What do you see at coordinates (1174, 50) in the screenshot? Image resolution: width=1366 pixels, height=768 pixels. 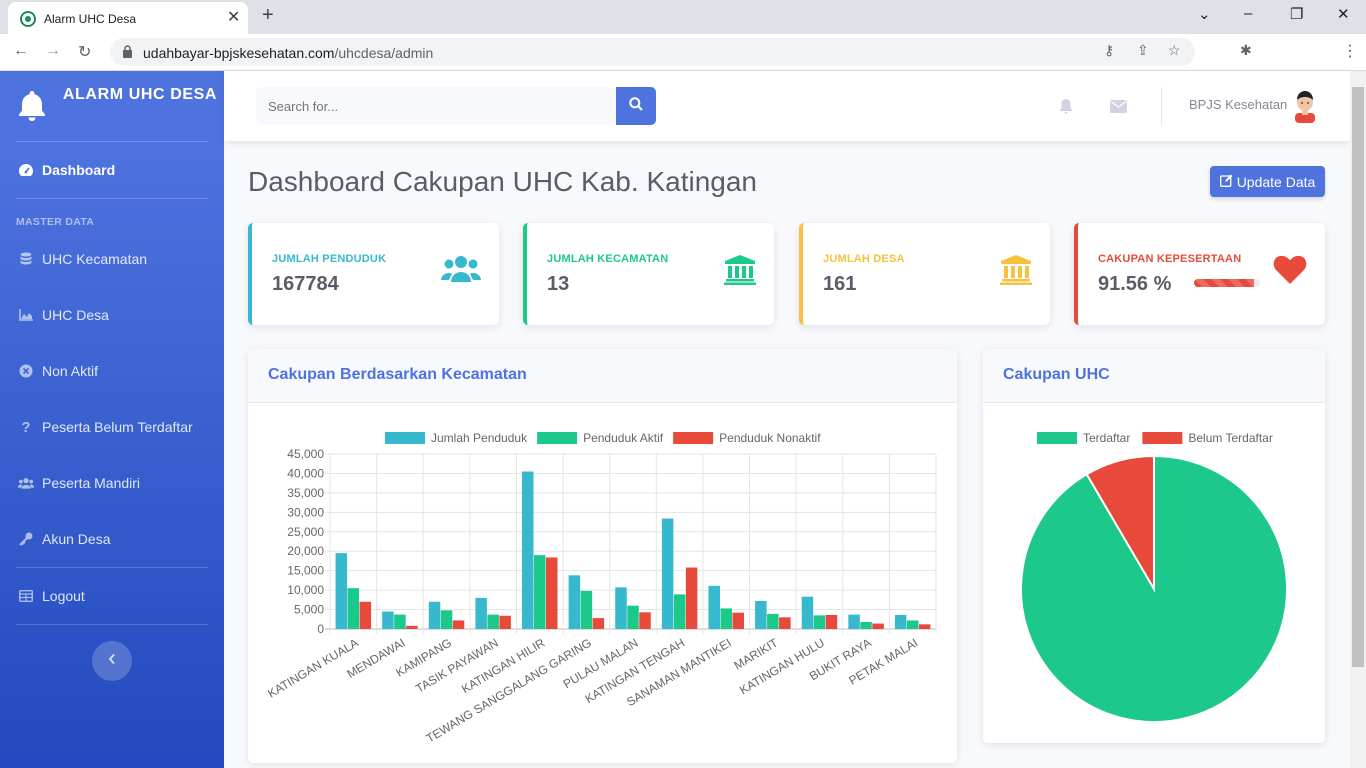 I see `bookmark-star-icon: ☆` at bounding box center [1174, 50].